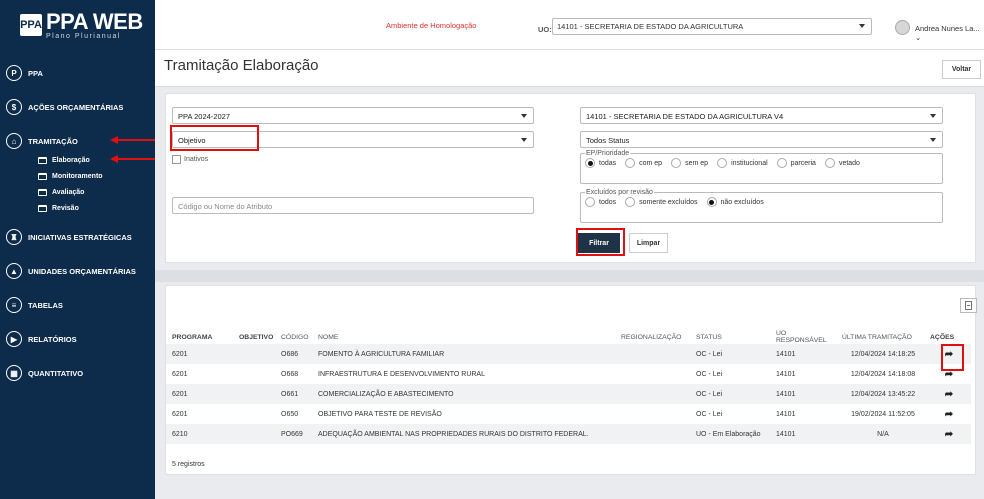  Describe the element at coordinates (77, 160) in the screenshot. I see `sidebar-subitem-elaboracao: Elaboração` at that location.